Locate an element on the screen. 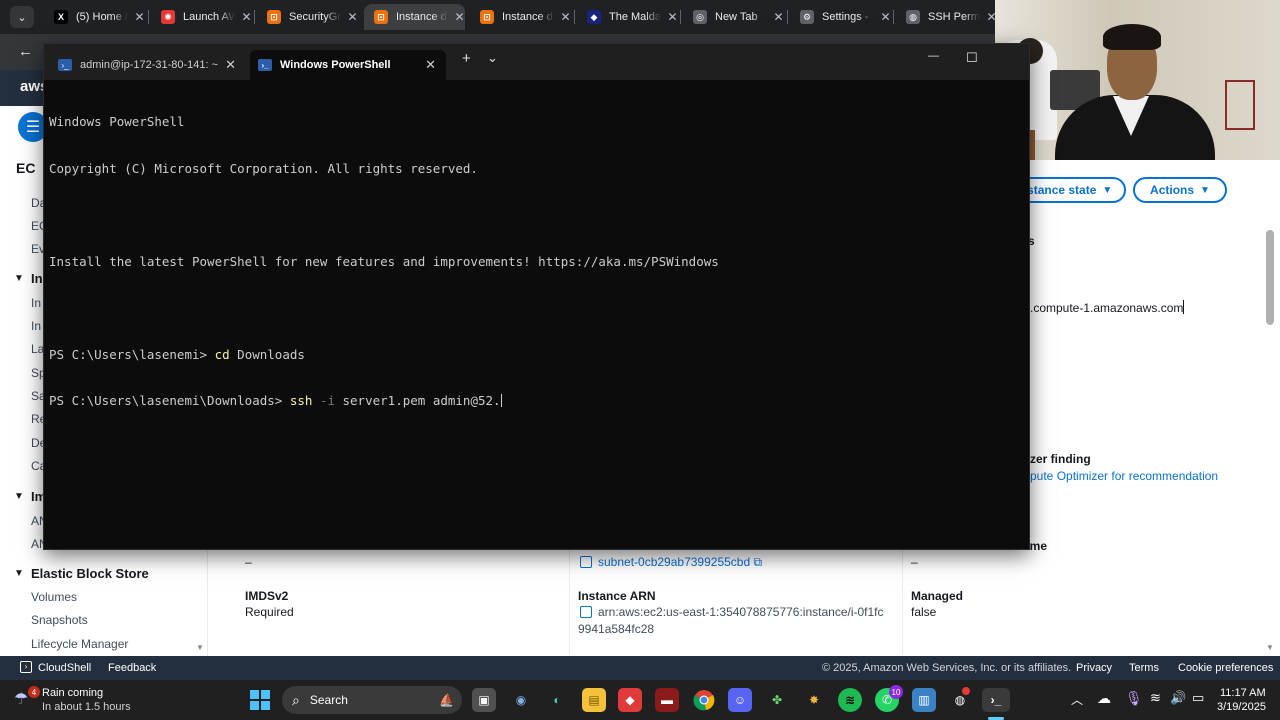  chrome-icon is located at coordinates (704, 700).